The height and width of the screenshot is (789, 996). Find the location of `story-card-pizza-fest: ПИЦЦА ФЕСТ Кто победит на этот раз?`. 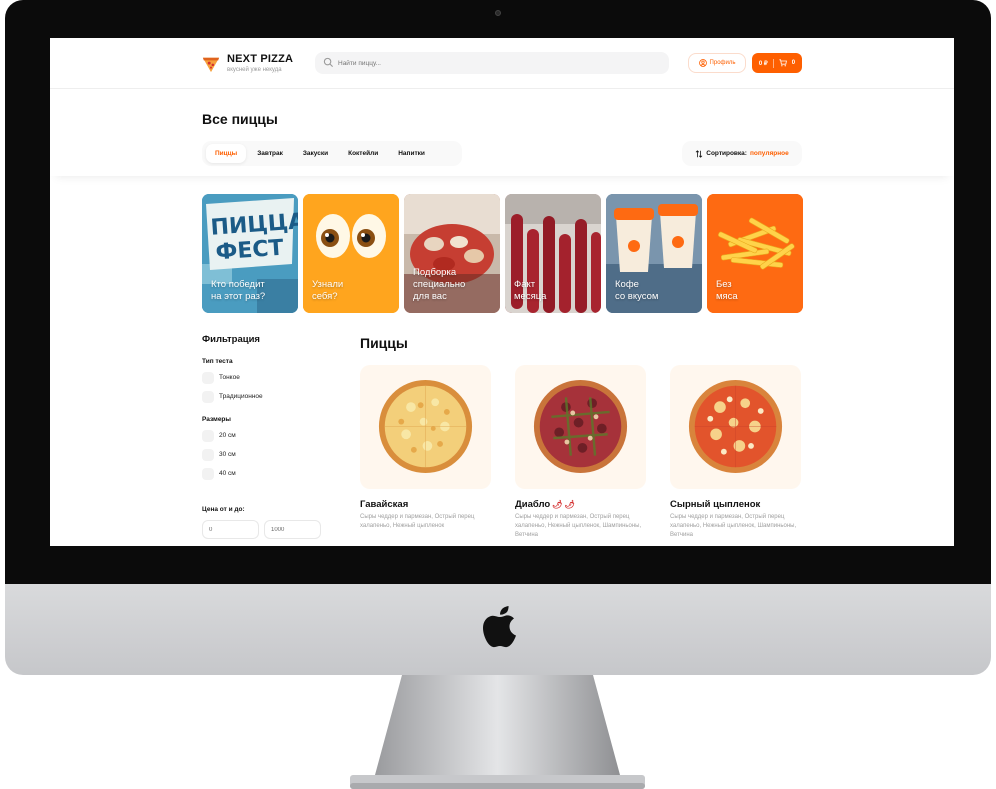

story-card-pizza-fest: ПИЦЦА ФЕСТ Кто победит на этот раз? is located at coordinates (250, 253).